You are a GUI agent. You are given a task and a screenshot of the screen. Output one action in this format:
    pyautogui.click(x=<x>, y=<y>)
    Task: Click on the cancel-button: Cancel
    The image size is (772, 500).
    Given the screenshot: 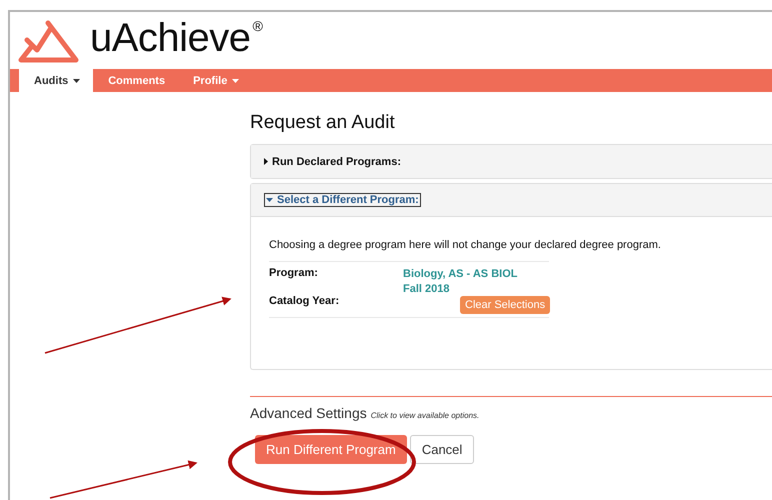 What is the action you would take?
    pyautogui.click(x=442, y=449)
    